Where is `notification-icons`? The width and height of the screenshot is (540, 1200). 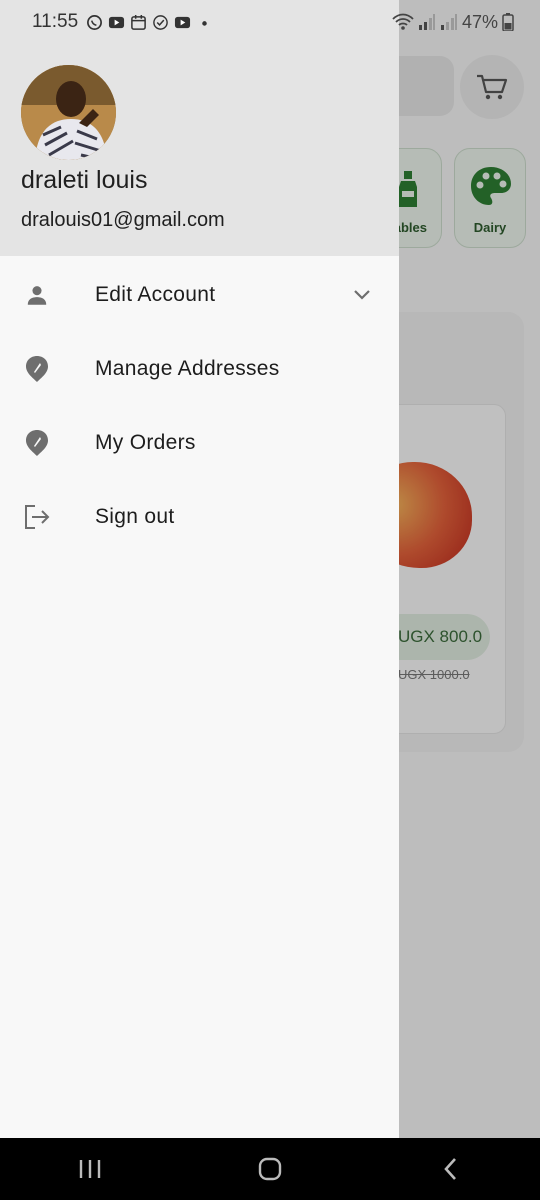
notification-icons is located at coordinates (149, 22).